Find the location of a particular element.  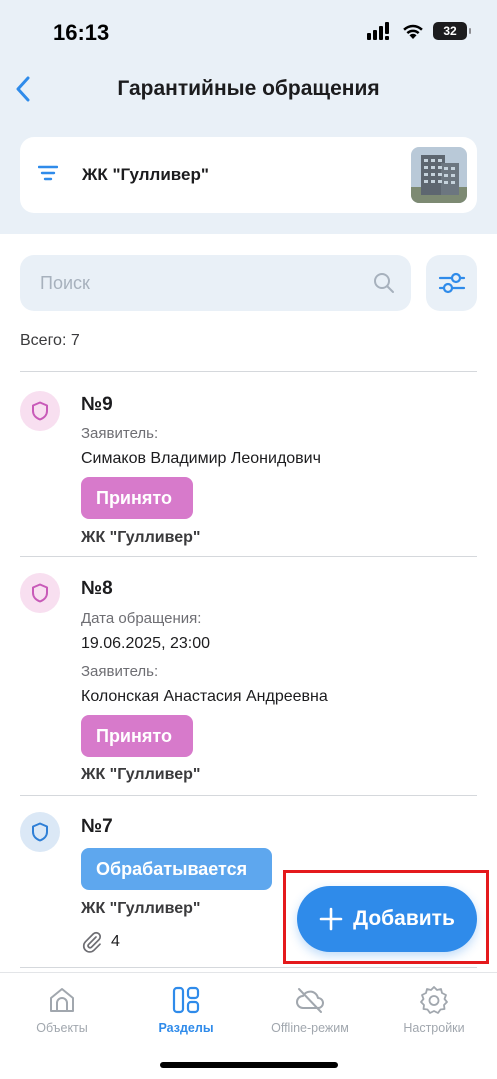

object-name: ЖК "Гулливер" is located at coordinates (145, 174).